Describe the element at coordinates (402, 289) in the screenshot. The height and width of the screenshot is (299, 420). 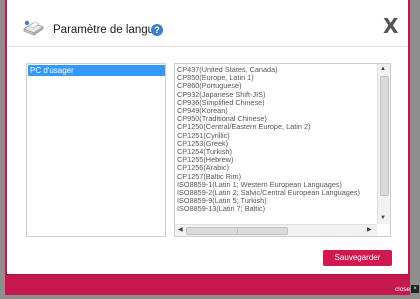
I see `close-label: close` at that location.